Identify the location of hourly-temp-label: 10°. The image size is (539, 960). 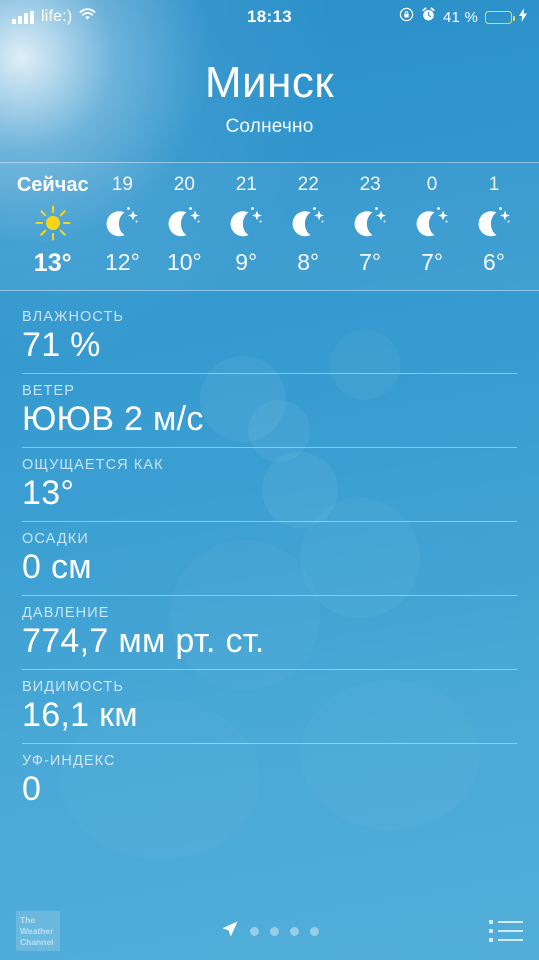
(184, 262).